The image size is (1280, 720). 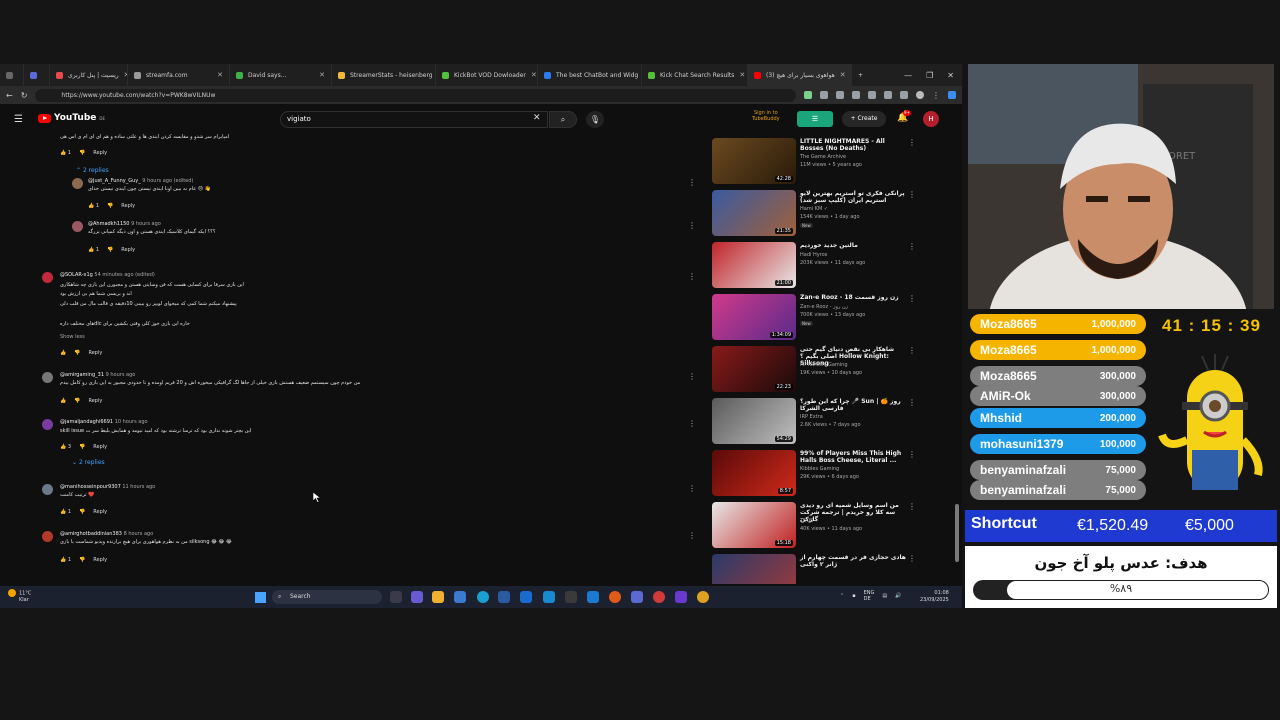 I want to click on windows-start-icon, so click(x=260, y=597).